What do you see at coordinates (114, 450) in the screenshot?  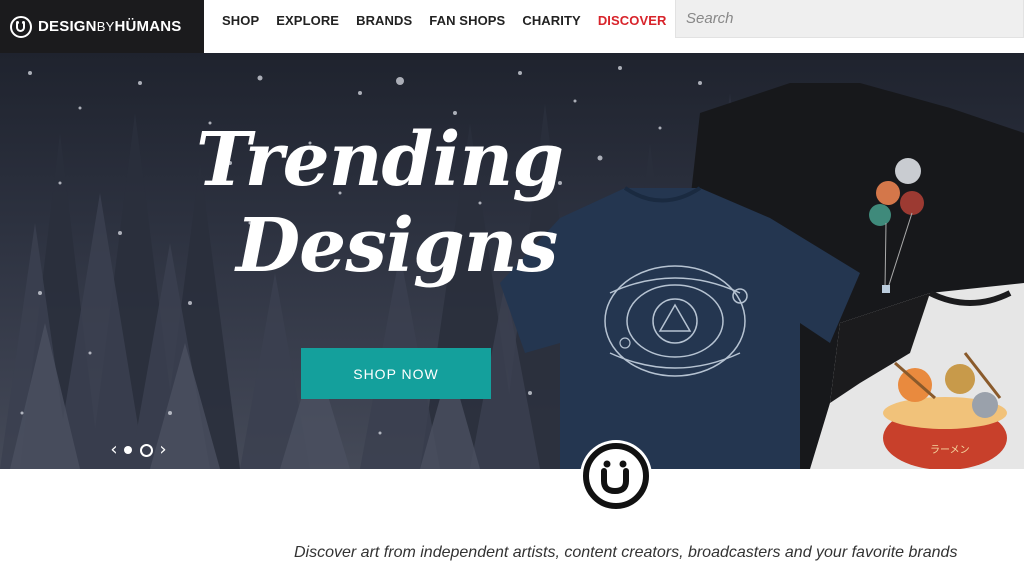 I see `chevron-left-icon: ‹` at bounding box center [114, 450].